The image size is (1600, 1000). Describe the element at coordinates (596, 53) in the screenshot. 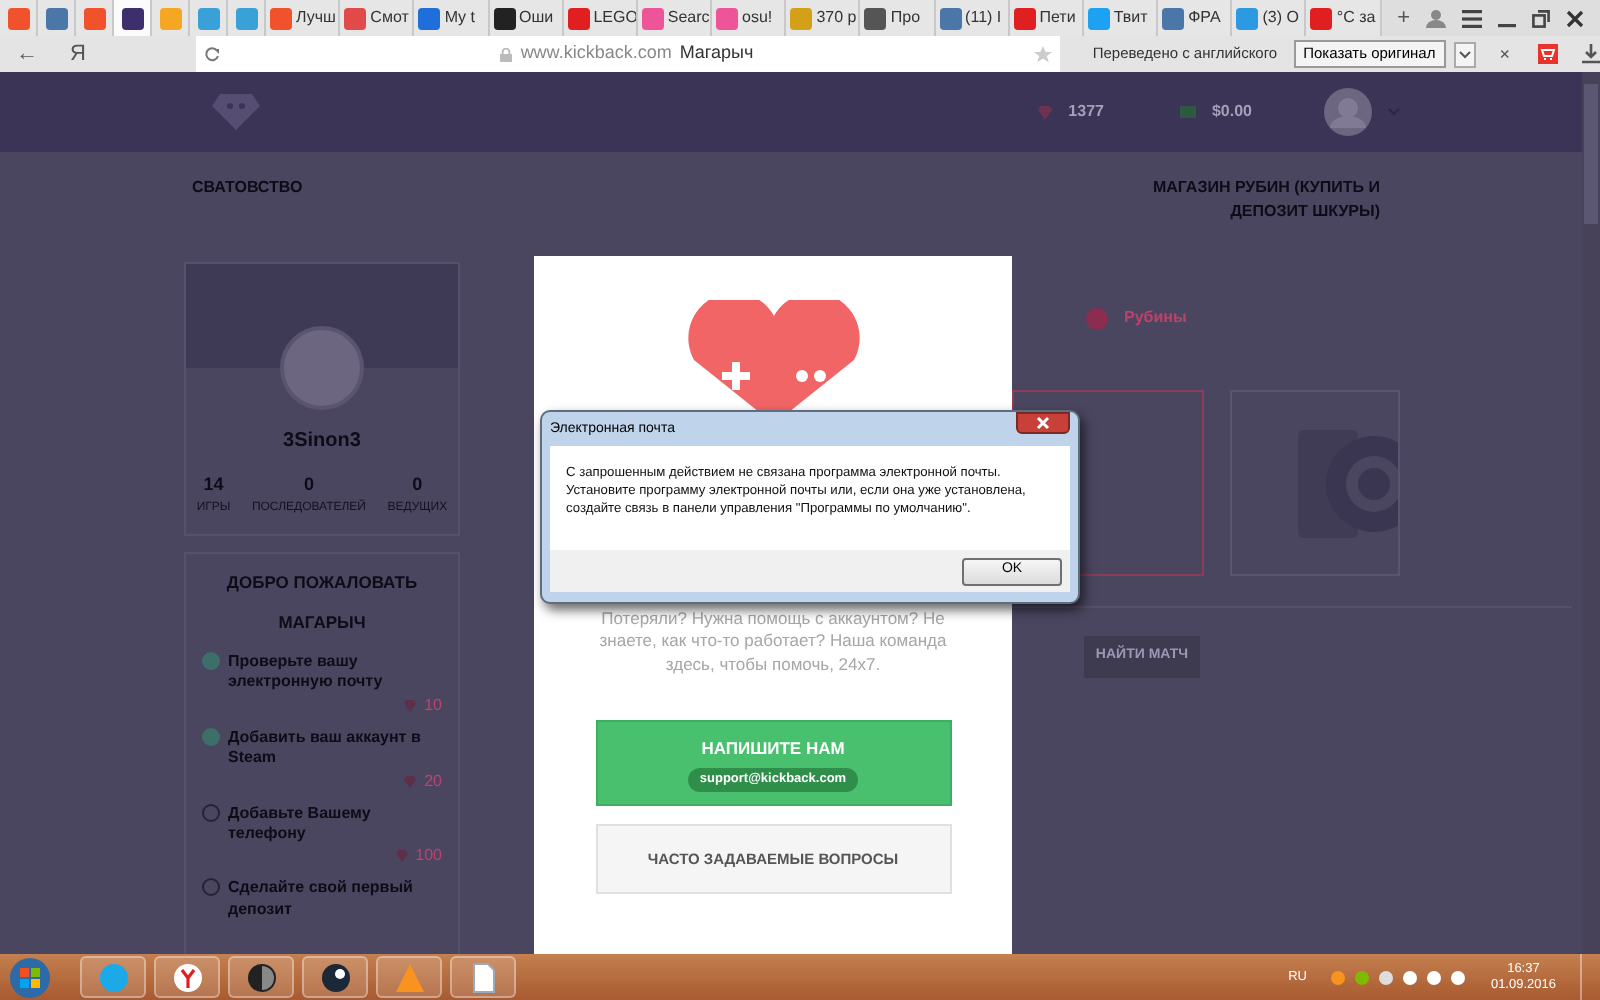

I see `url-text: www.kickback.com` at that location.